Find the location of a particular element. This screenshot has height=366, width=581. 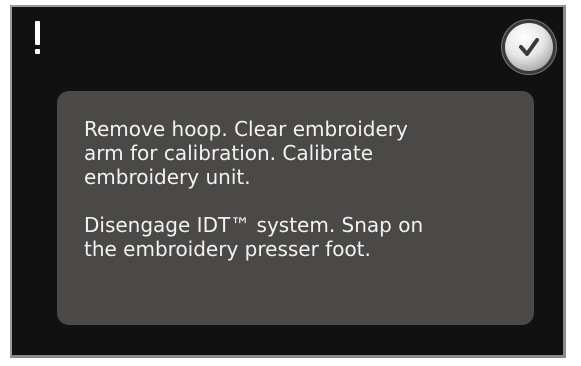

confirm-button is located at coordinates (529, 47).